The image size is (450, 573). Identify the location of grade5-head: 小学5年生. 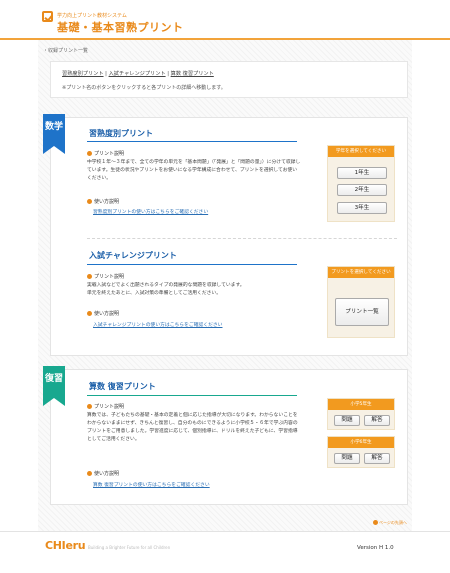
(361, 404).